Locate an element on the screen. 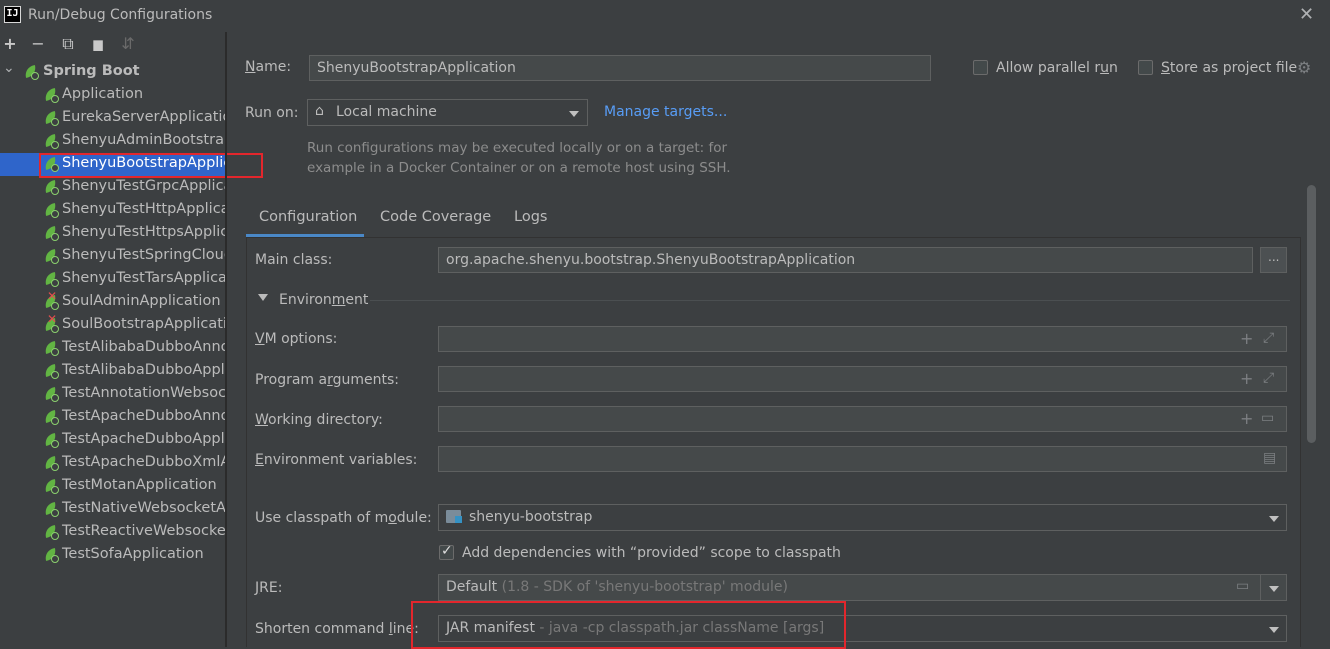 This screenshot has height=649, width=1330. add-icon: + is located at coordinates (10, 43).